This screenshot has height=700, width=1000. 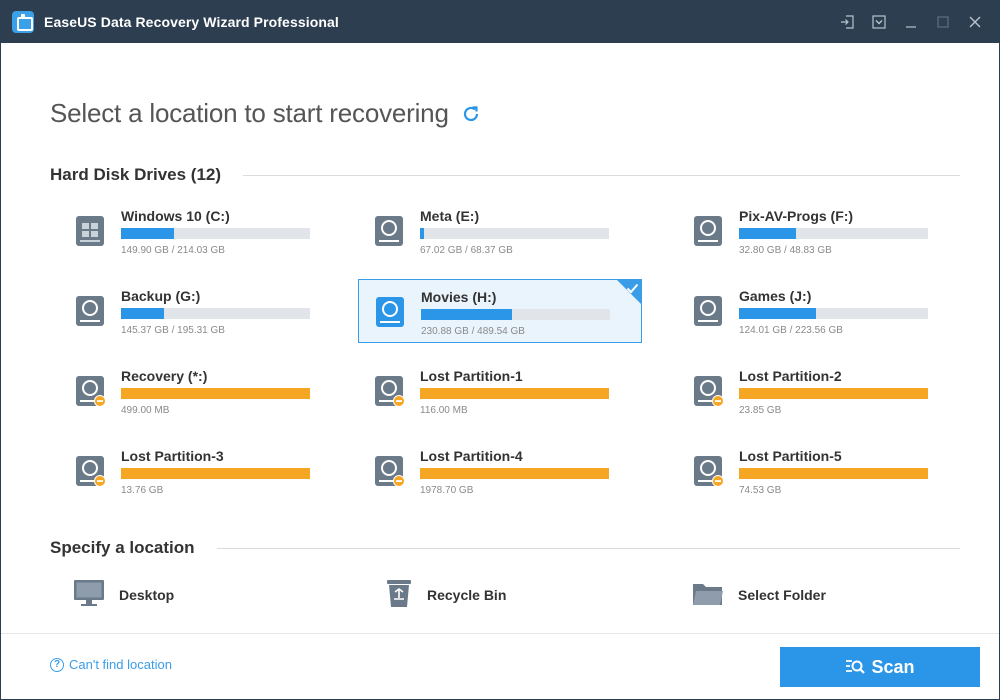 I want to click on recycle-bin-icon, so click(x=399, y=595).